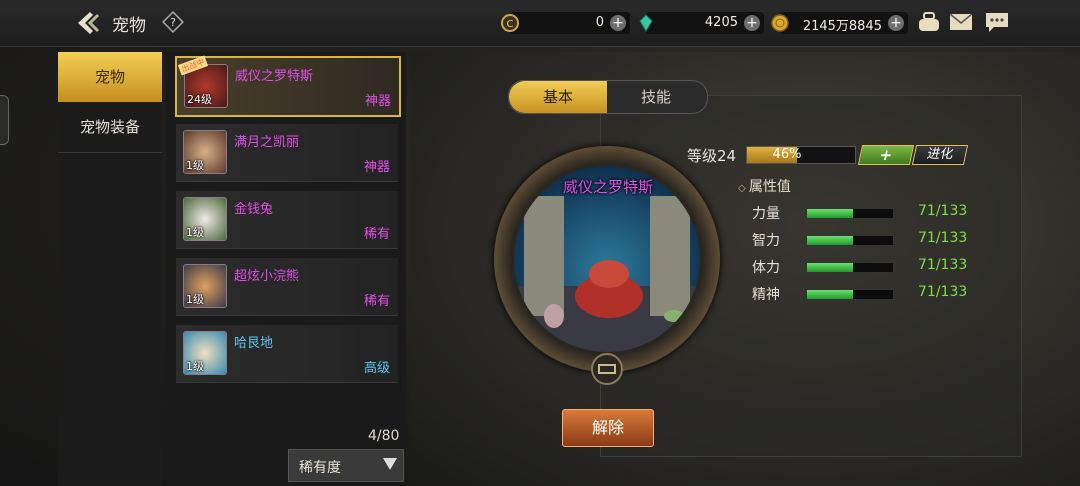 The image size is (1080, 486). What do you see at coordinates (89, 23) in the screenshot?
I see `back-arrow-icon` at bounding box center [89, 23].